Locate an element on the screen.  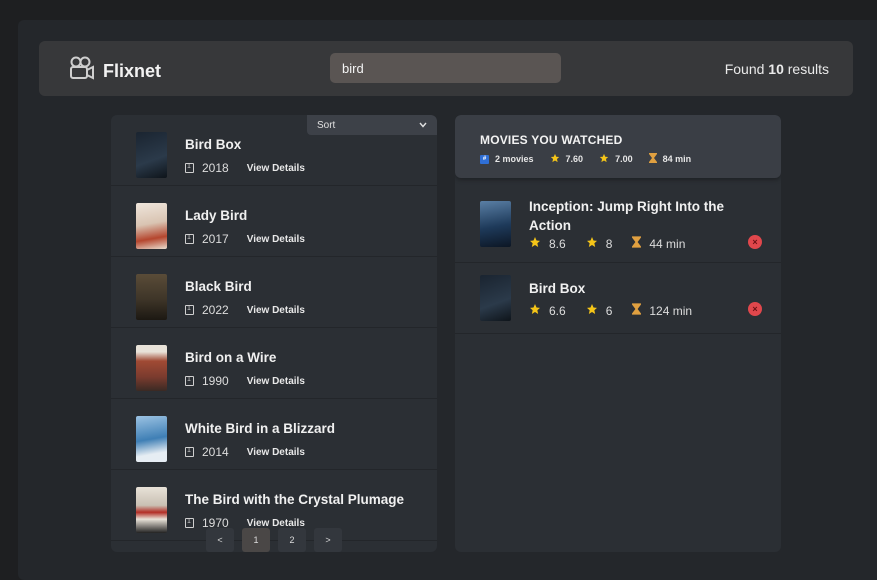
next-page-button: > is located at coordinates (328, 540).